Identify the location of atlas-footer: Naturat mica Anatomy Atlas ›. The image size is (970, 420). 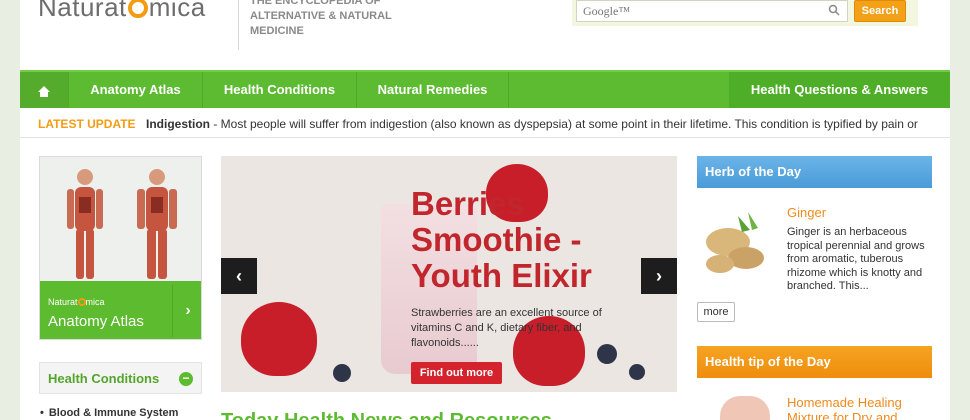
(120, 310).